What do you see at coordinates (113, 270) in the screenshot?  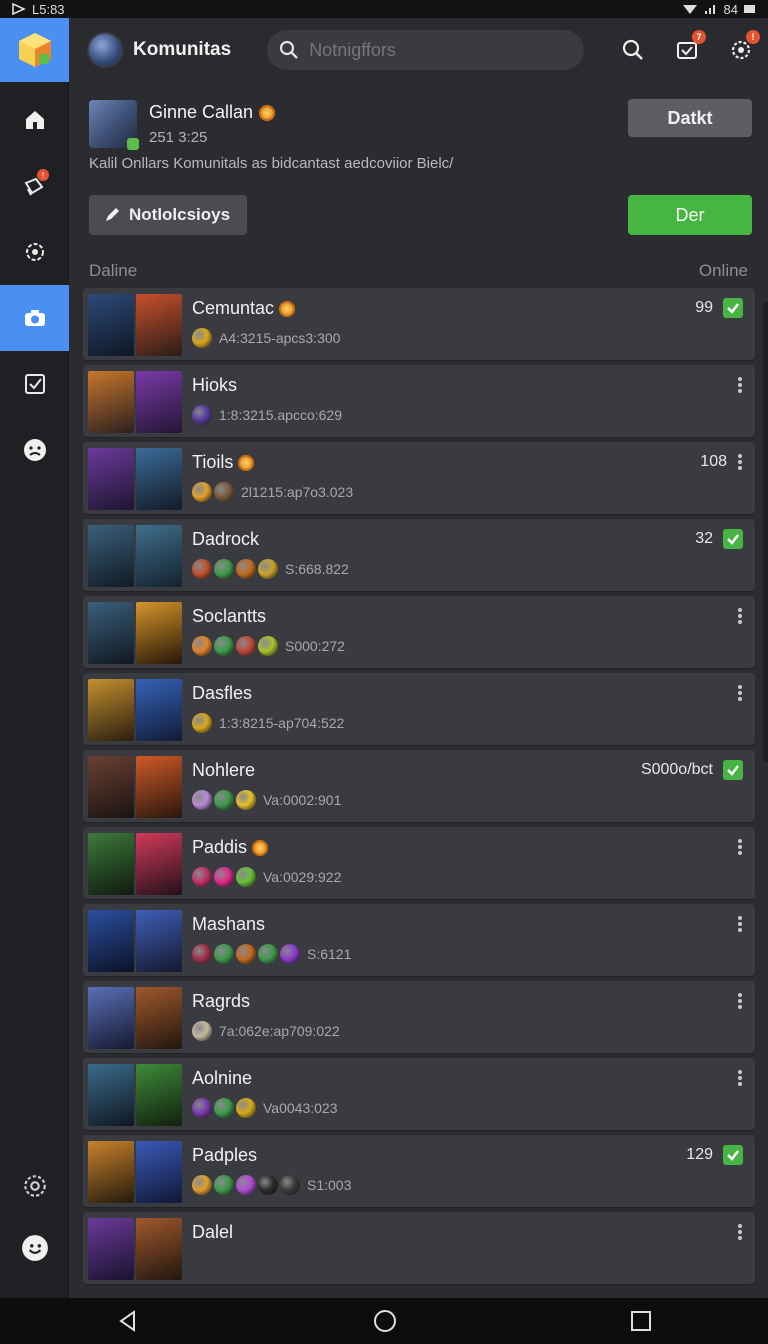 I see `section-label-left: Daline` at bounding box center [113, 270].